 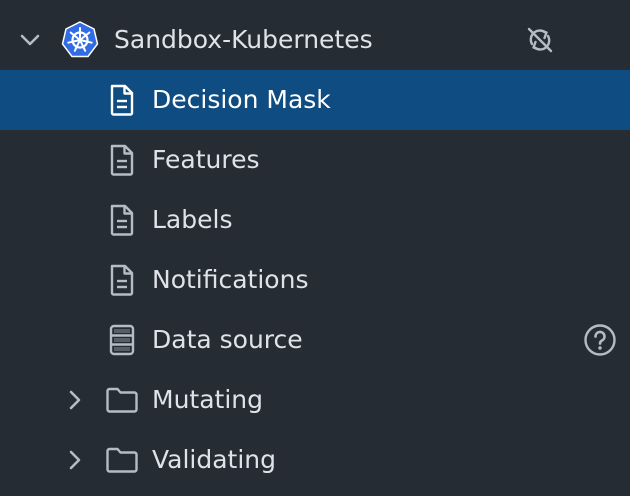 What do you see at coordinates (315, 220) in the screenshot?
I see `tree-item-labels: Labels` at bounding box center [315, 220].